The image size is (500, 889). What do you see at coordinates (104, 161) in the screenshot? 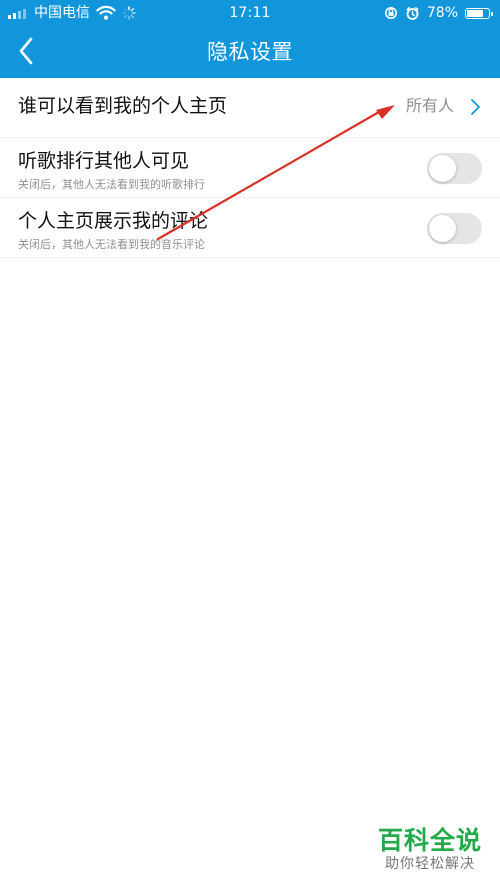
I see `ranking-visibility-label: 听歌排行其他人可见` at bounding box center [104, 161].